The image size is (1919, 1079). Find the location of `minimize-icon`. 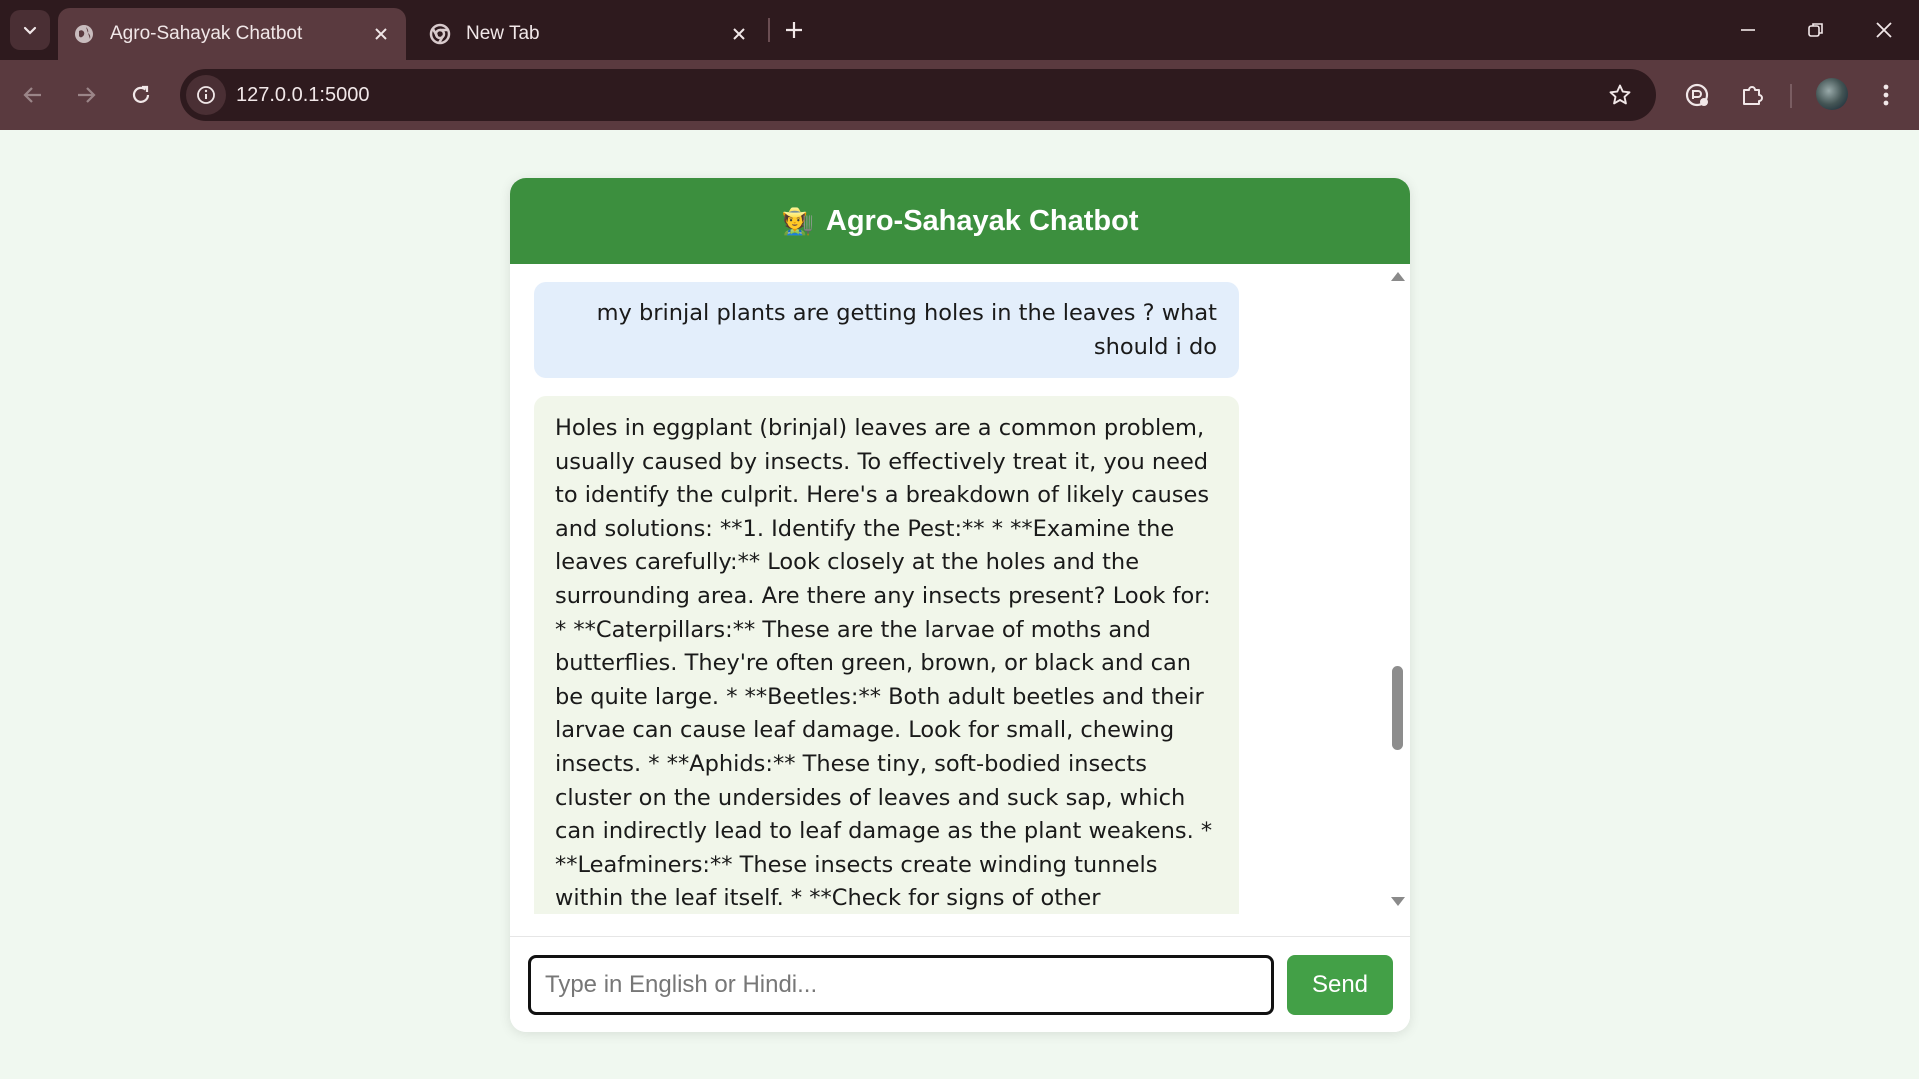

minimize-icon is located at coordinates (1748, 30).